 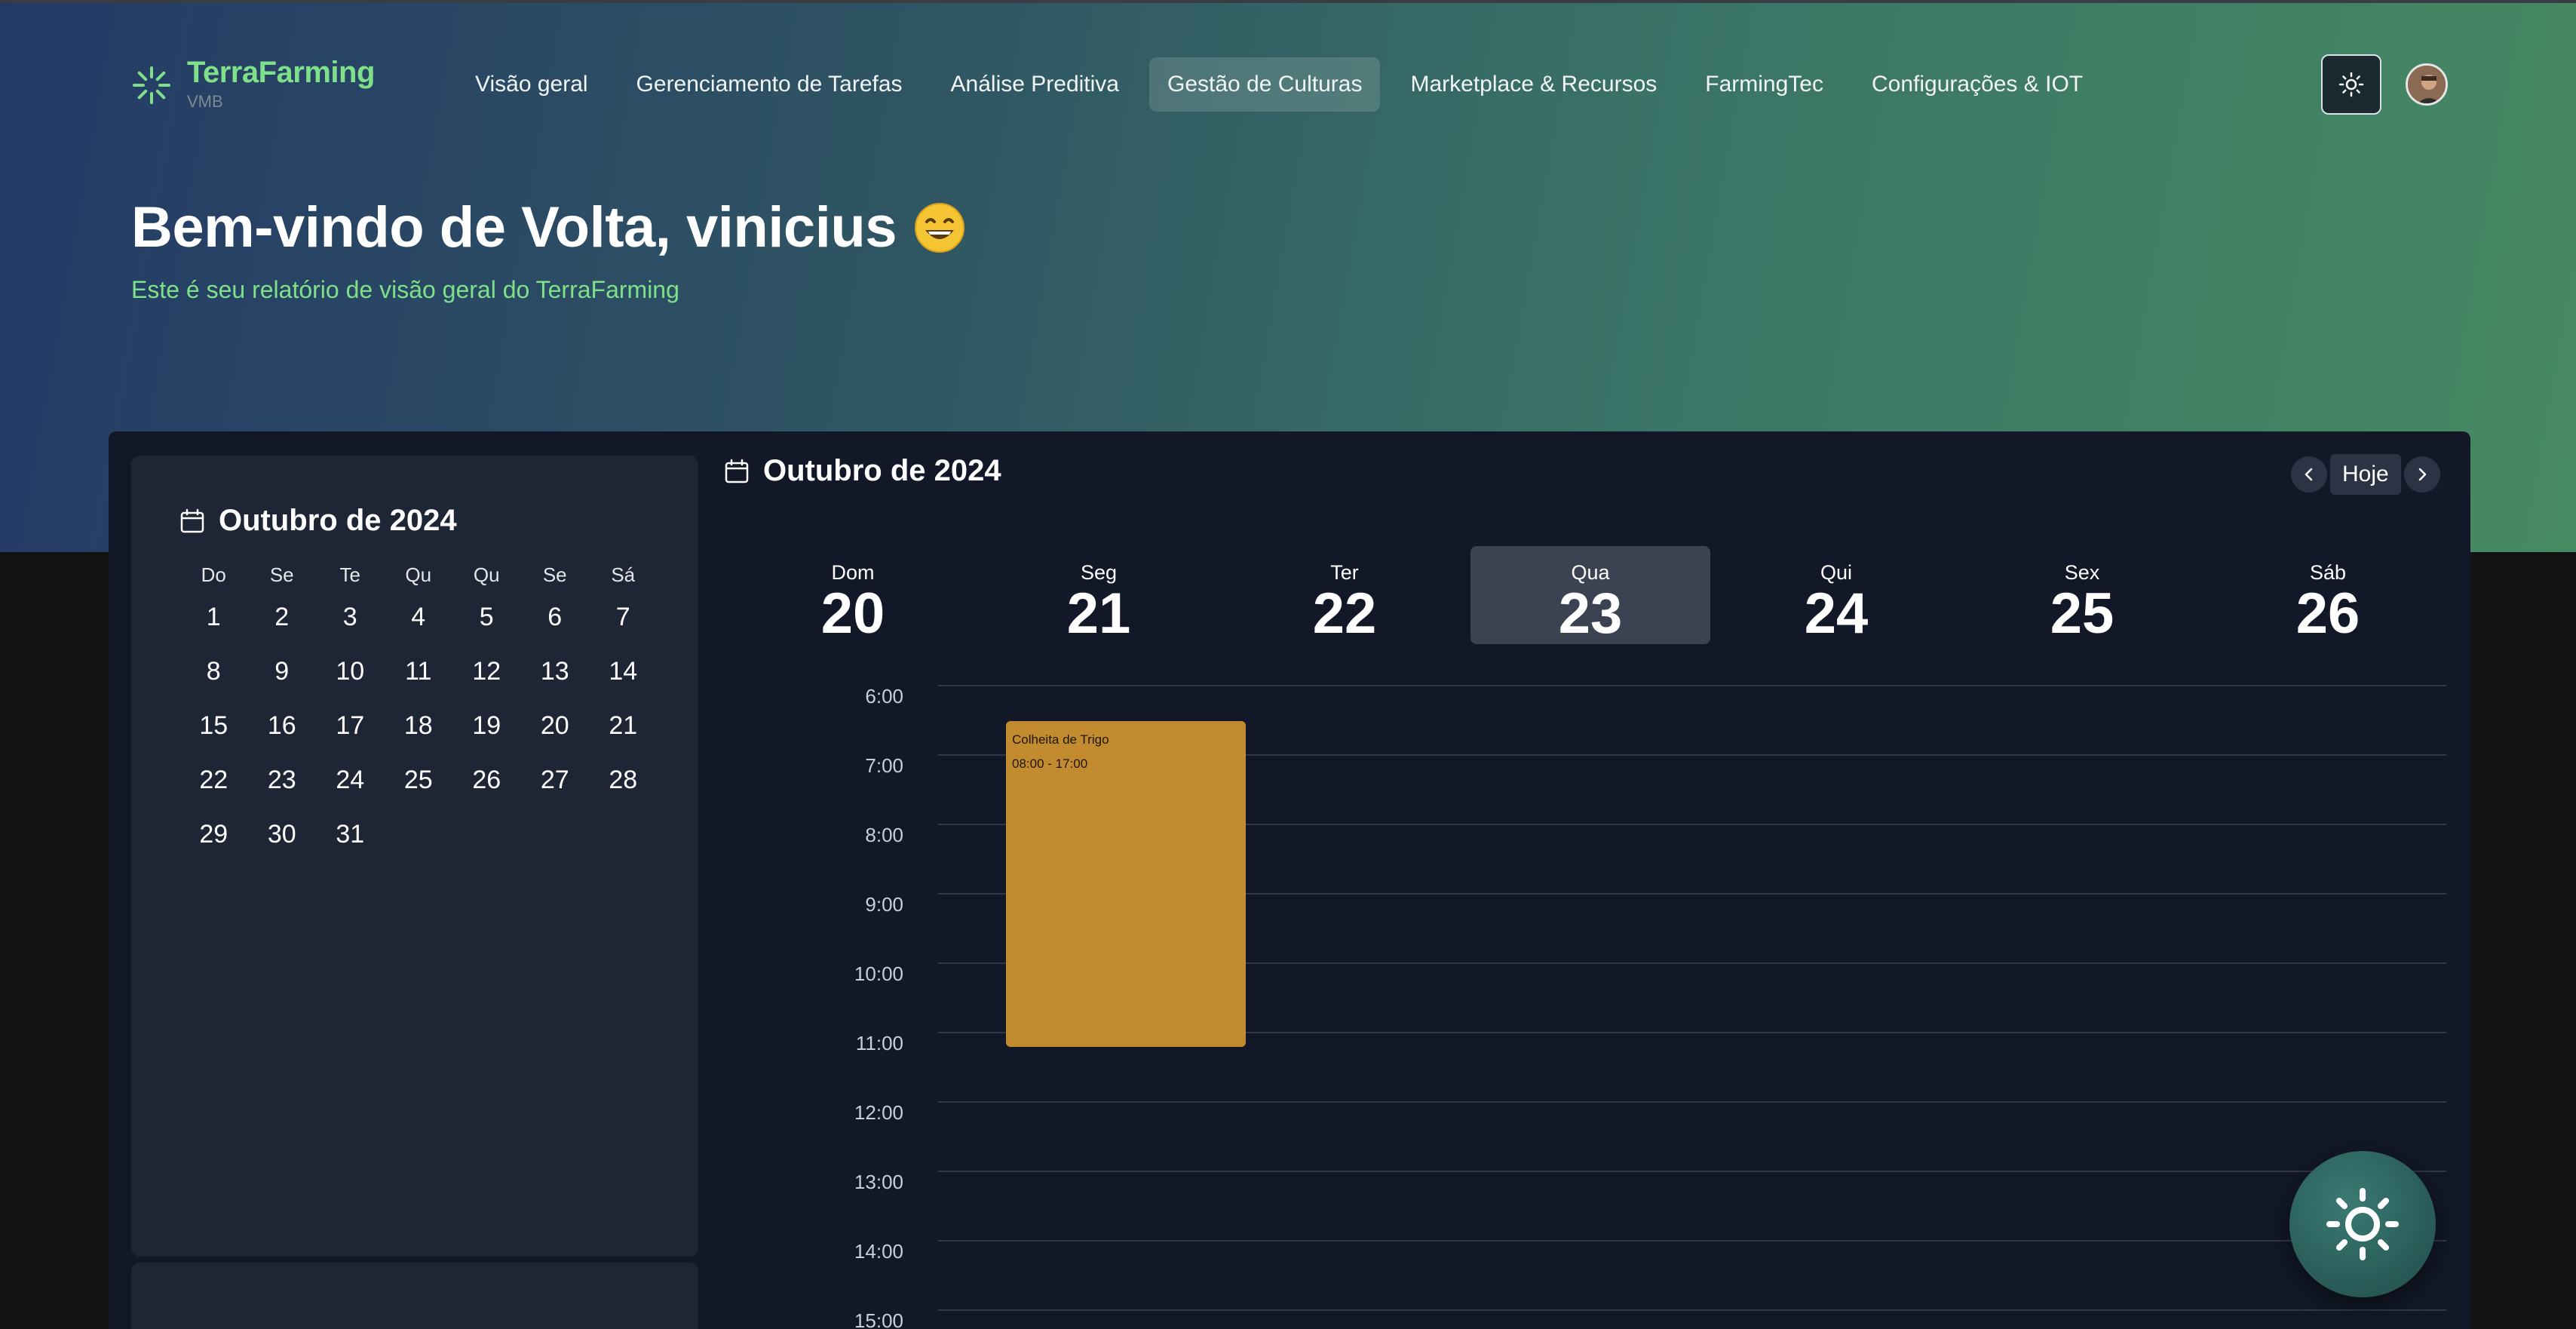 What do you see at coordinates (1098, 614) in the screenshot?
I see `day-number: 21` at bounding box center [1098, 614].